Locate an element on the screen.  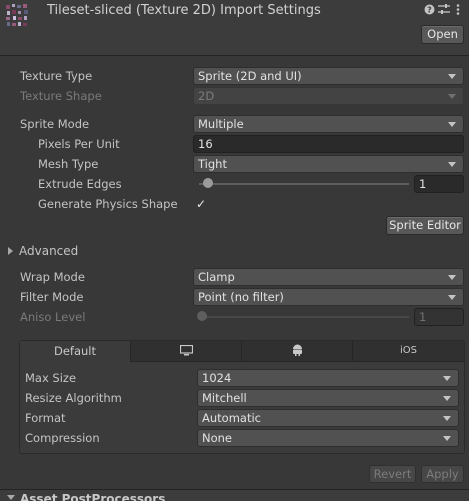
wrap-mode-dropdown: Clamp is located at coordinates (328, 277).